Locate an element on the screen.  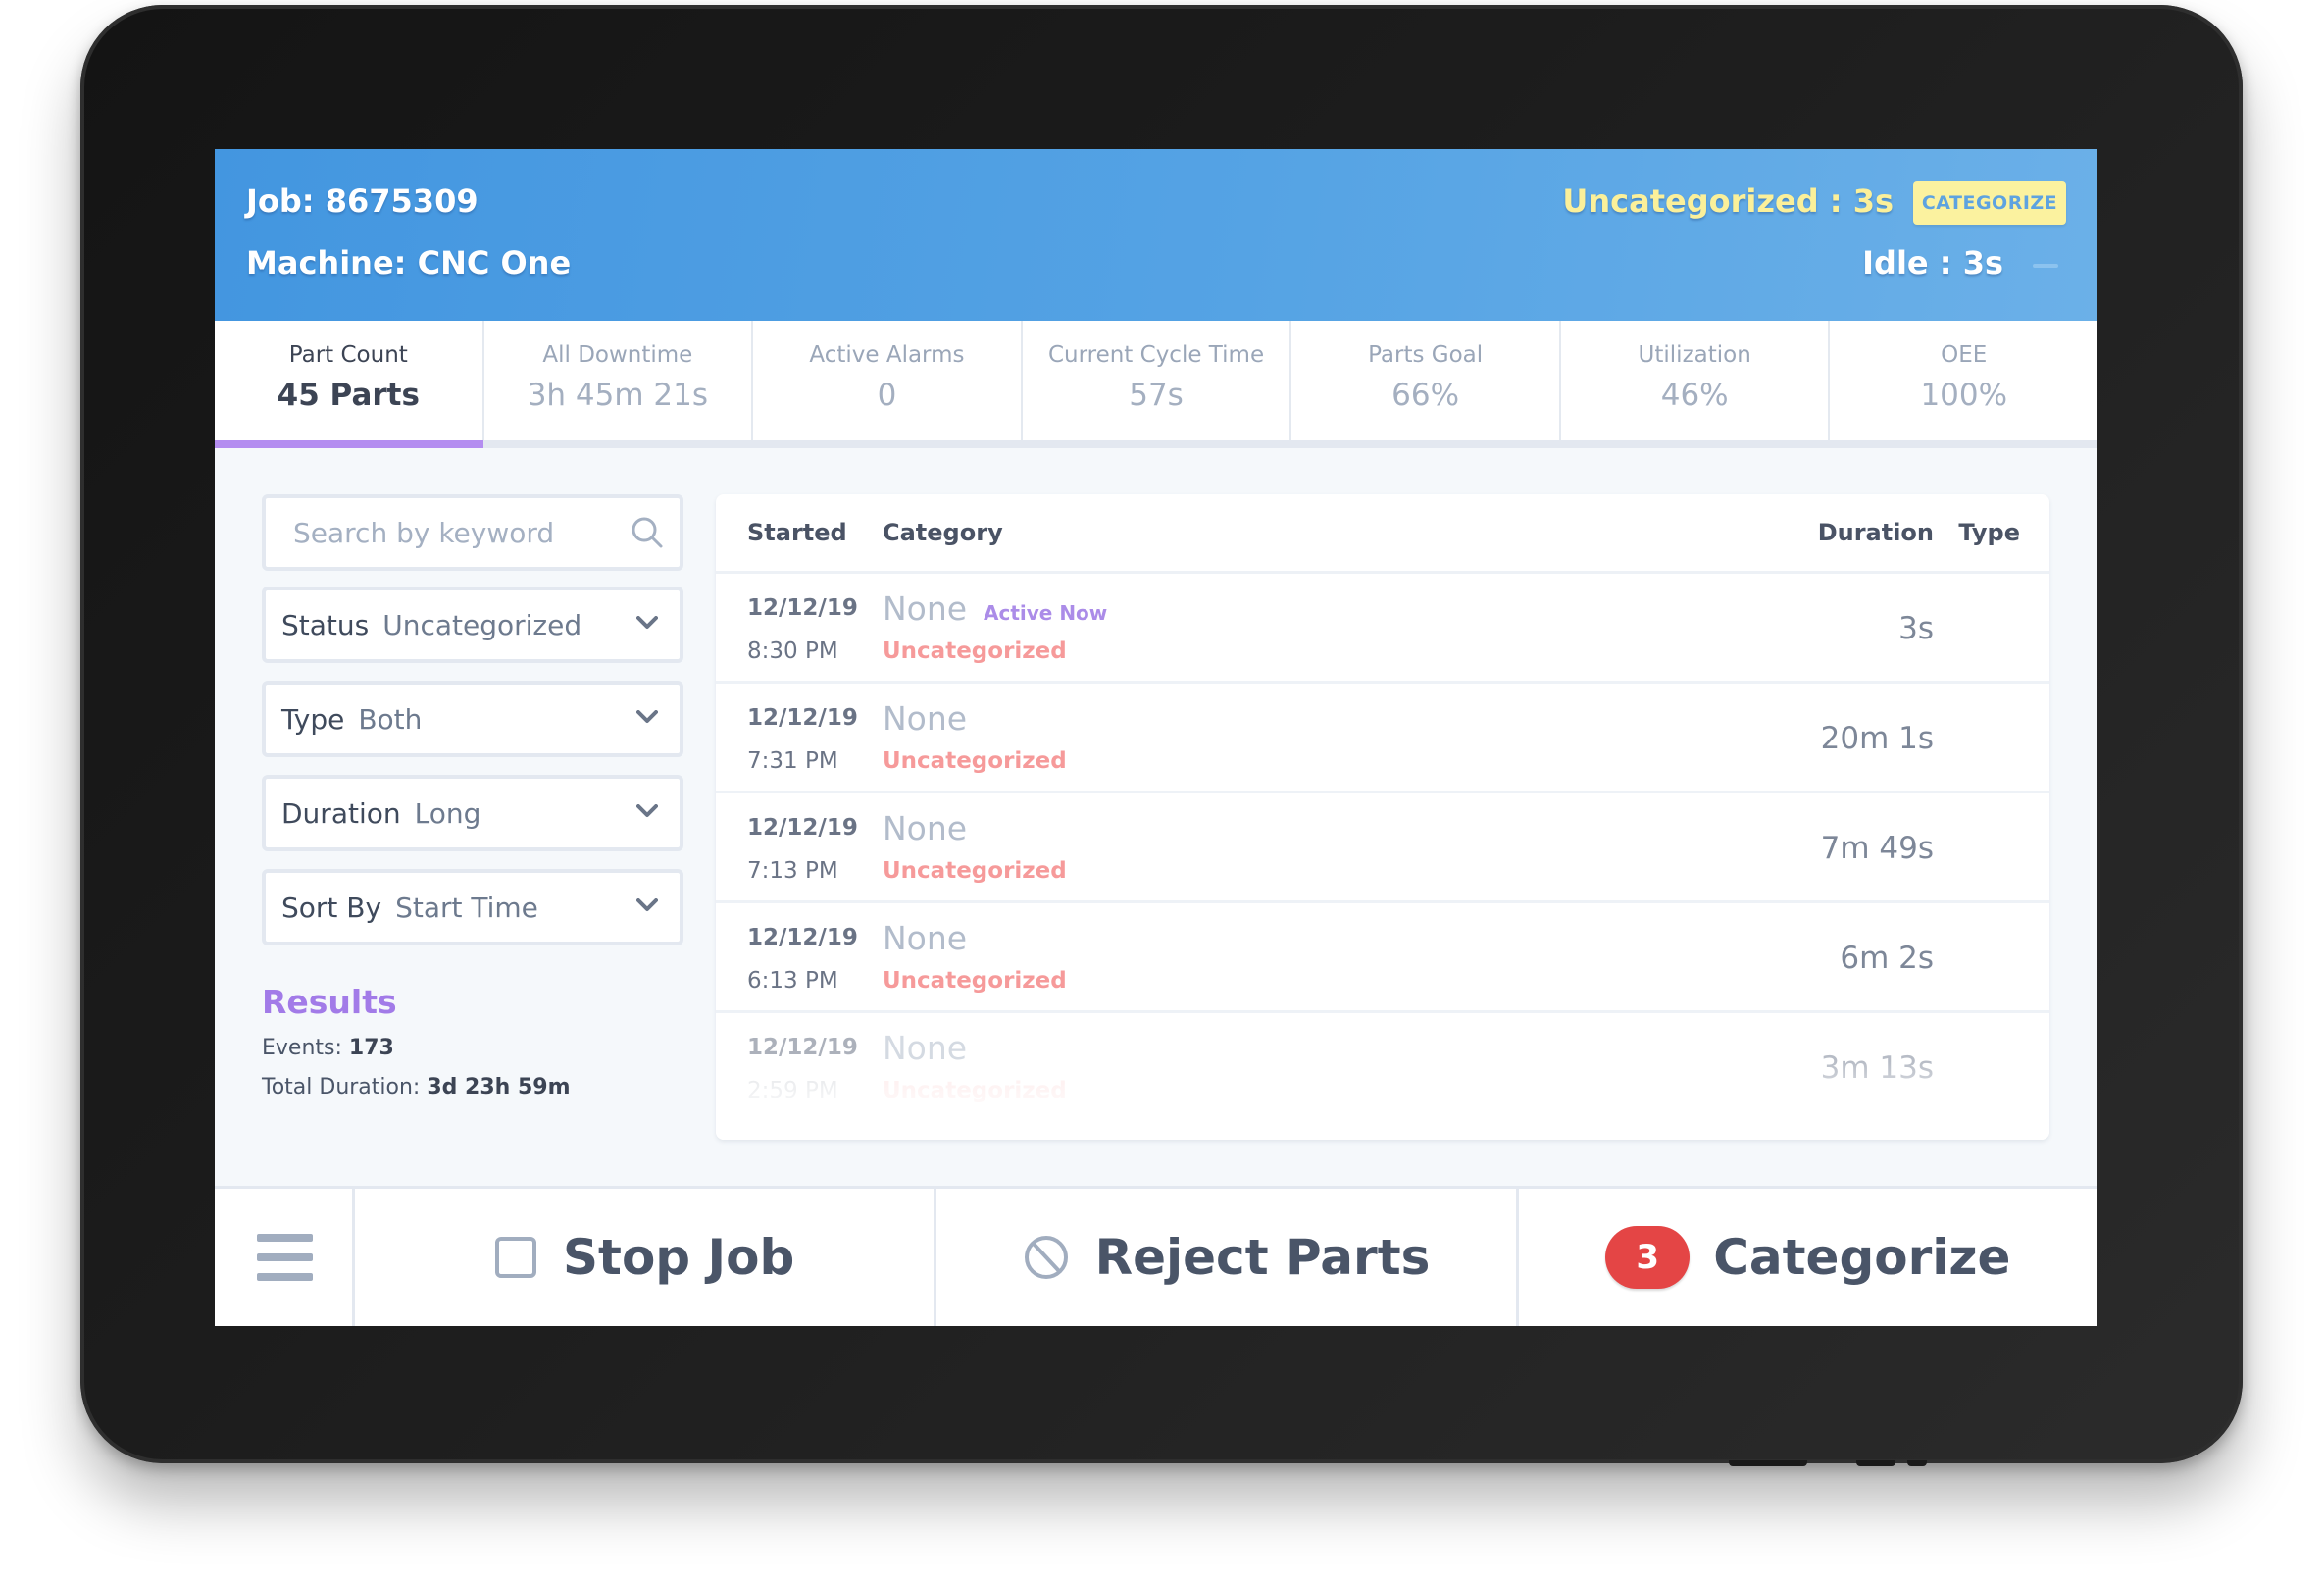
stat-value: 46% is located at coordinates (1694, 395).